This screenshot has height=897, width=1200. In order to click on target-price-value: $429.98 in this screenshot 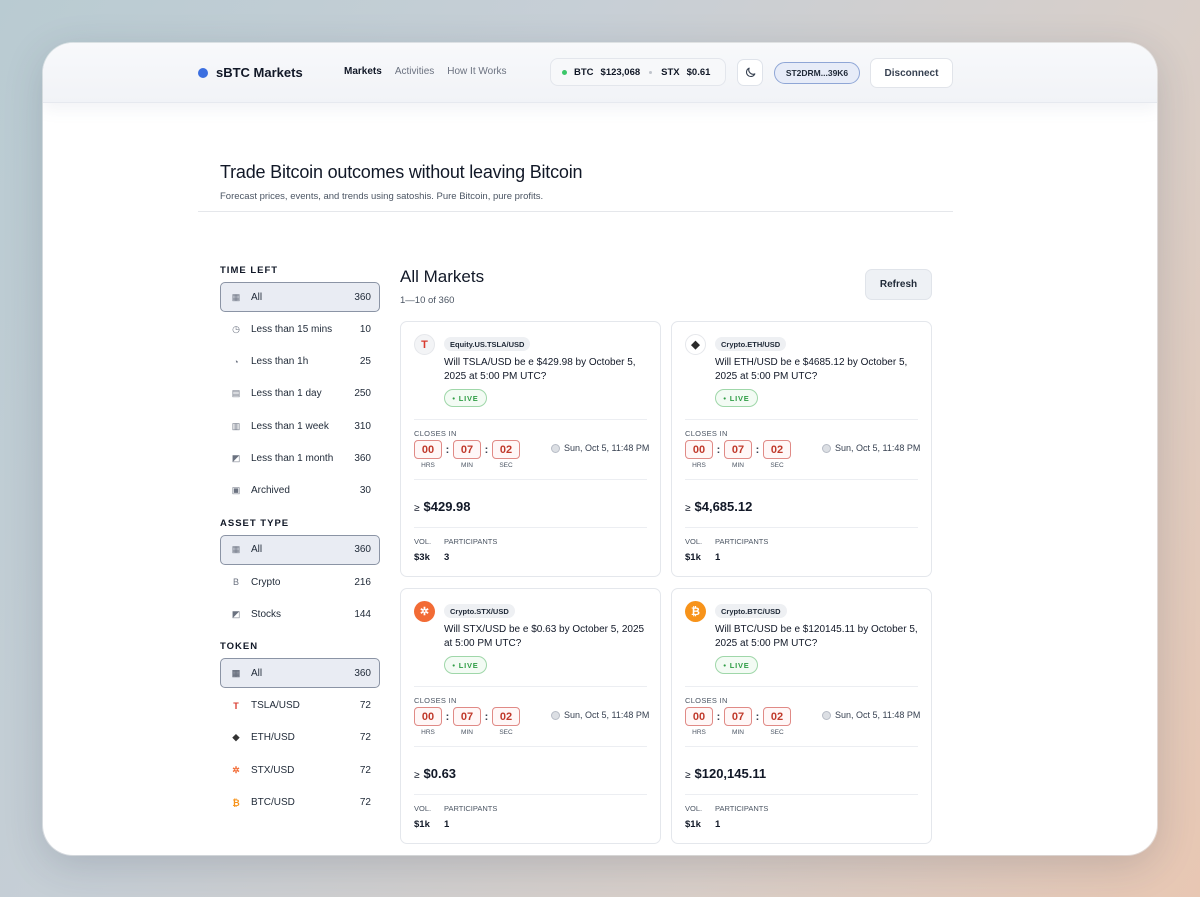, I will do `click(447, 506)`.